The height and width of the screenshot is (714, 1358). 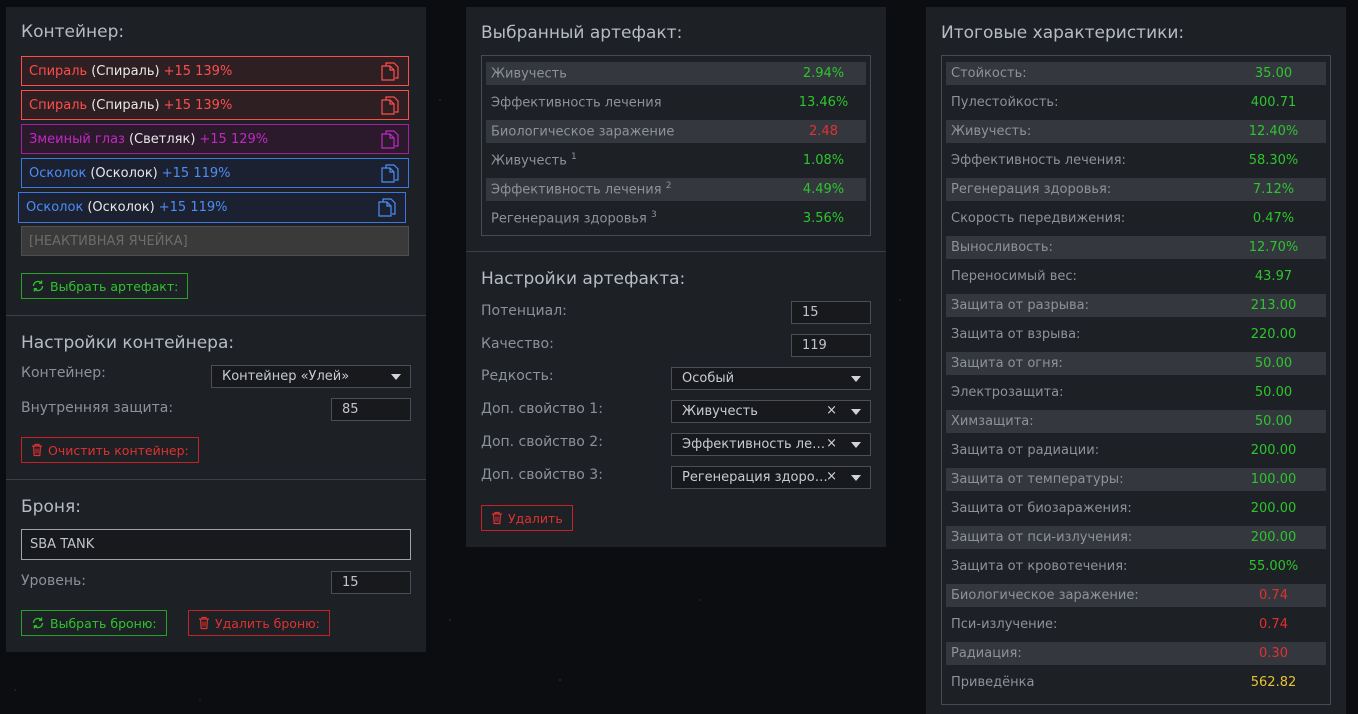 I want to click on container-type-select: Контейнер «Улей», so click(x=311, y=376).